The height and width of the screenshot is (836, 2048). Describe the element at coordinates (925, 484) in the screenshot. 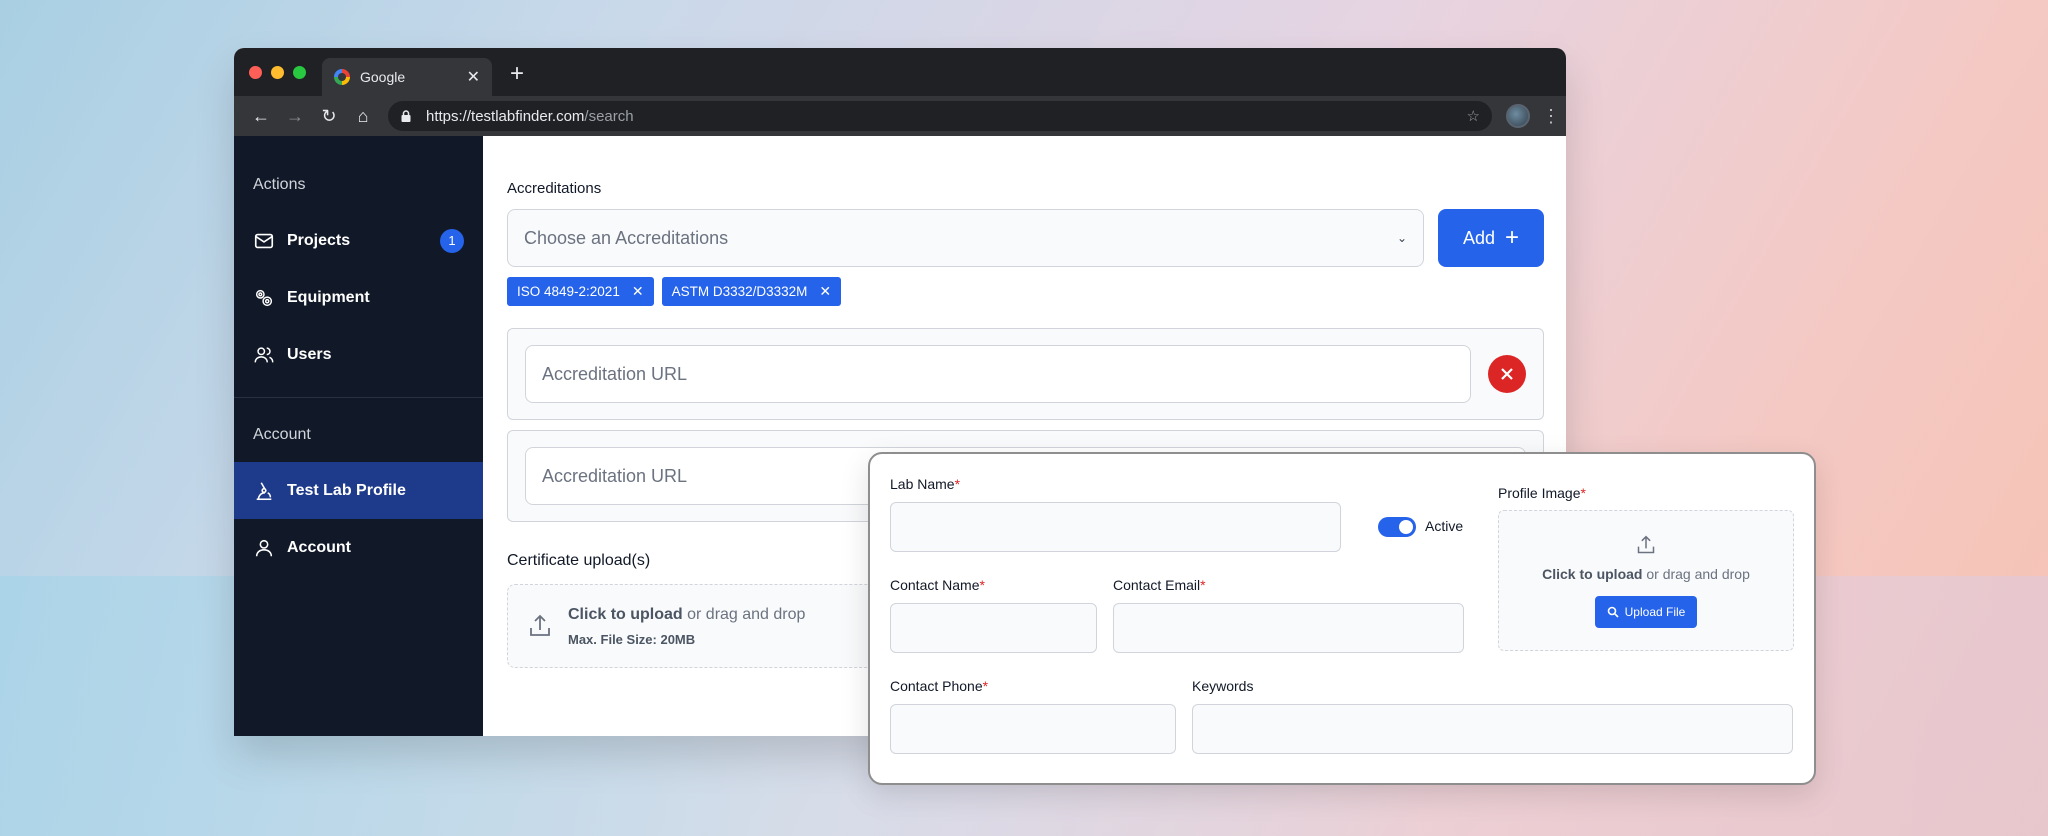

I see `lab-name-label: Lab Name*` at that location.